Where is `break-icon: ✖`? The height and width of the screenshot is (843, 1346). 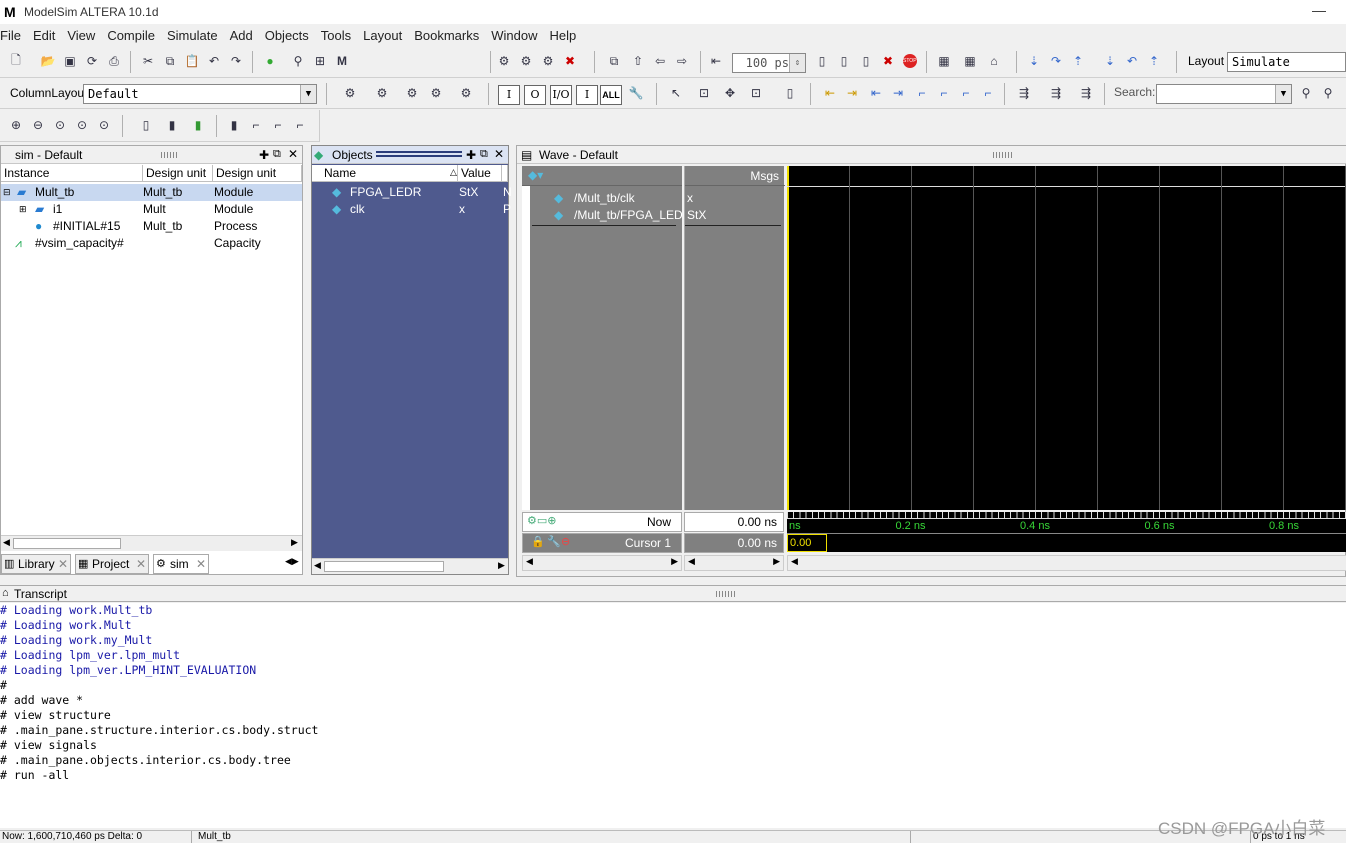
break-icon: ✖ is located at coordinates (570, 61).